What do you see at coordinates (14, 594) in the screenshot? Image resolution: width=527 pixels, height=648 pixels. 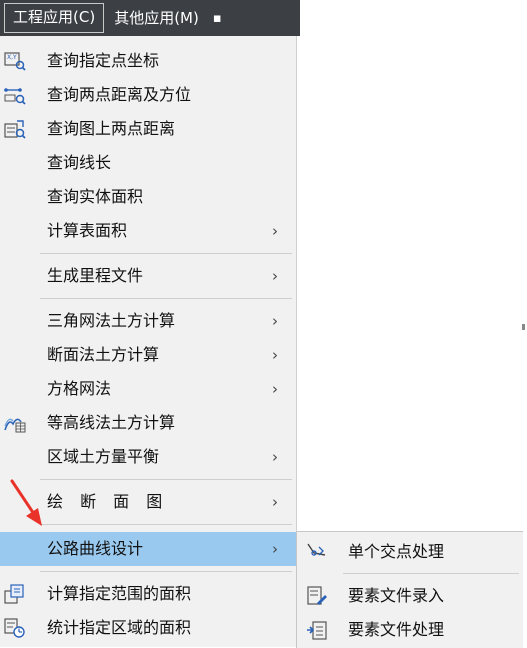 I see `range-area-icon` at bounding box center [14, 594].